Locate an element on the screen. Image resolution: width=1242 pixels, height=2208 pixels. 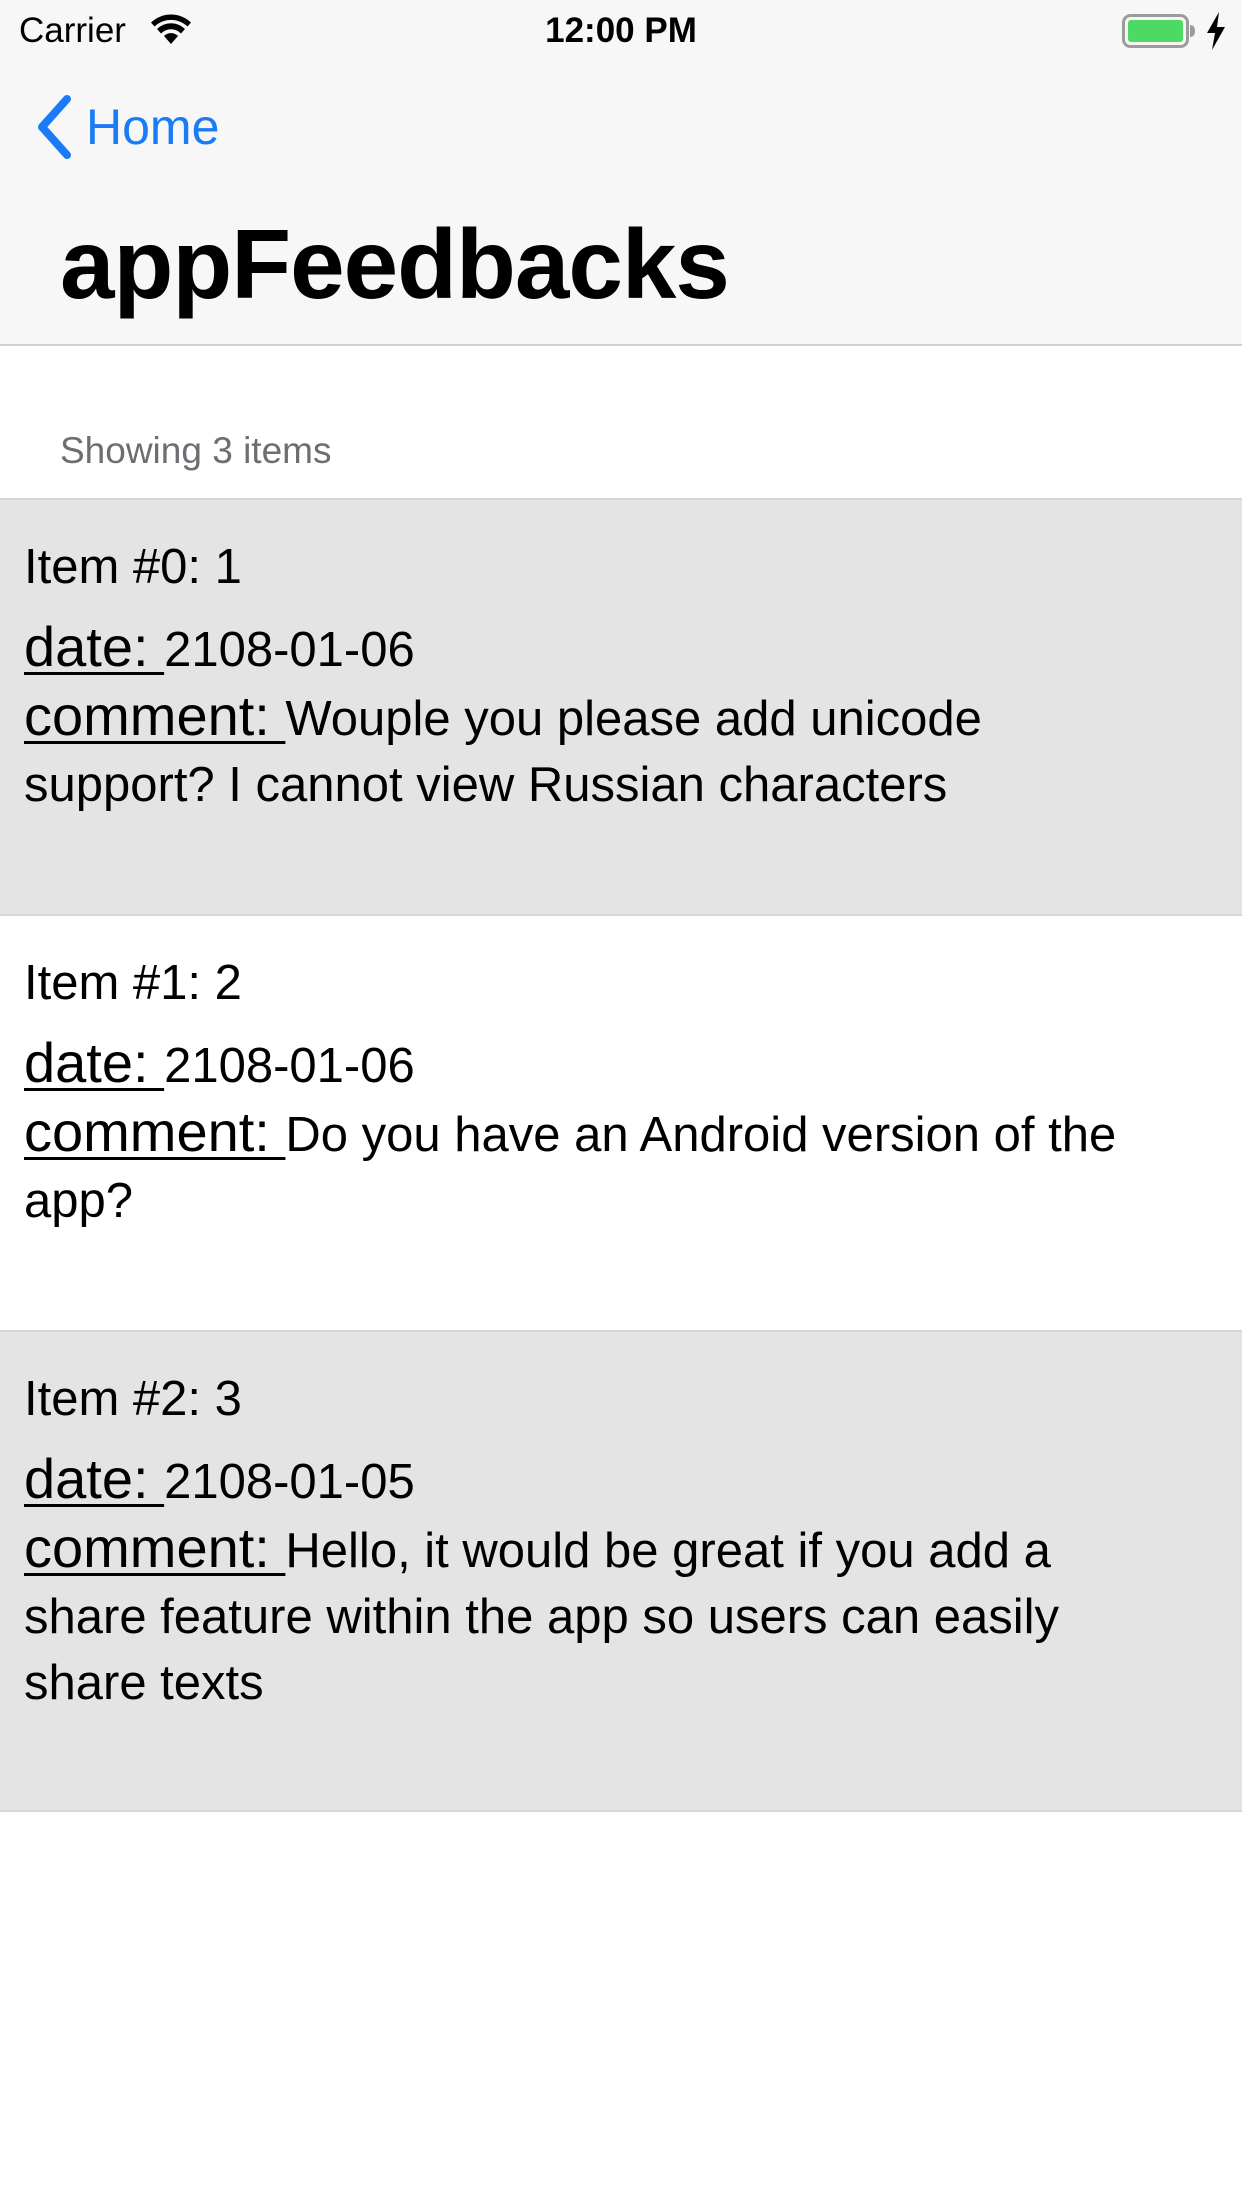
item-heading: Item #2: 3 is located at coordinates (133, 1399).